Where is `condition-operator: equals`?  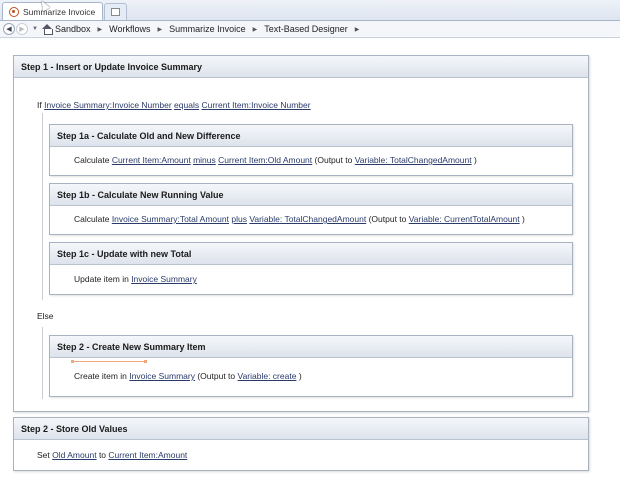
condition-operator: equals is located at coordinates (186, 105).